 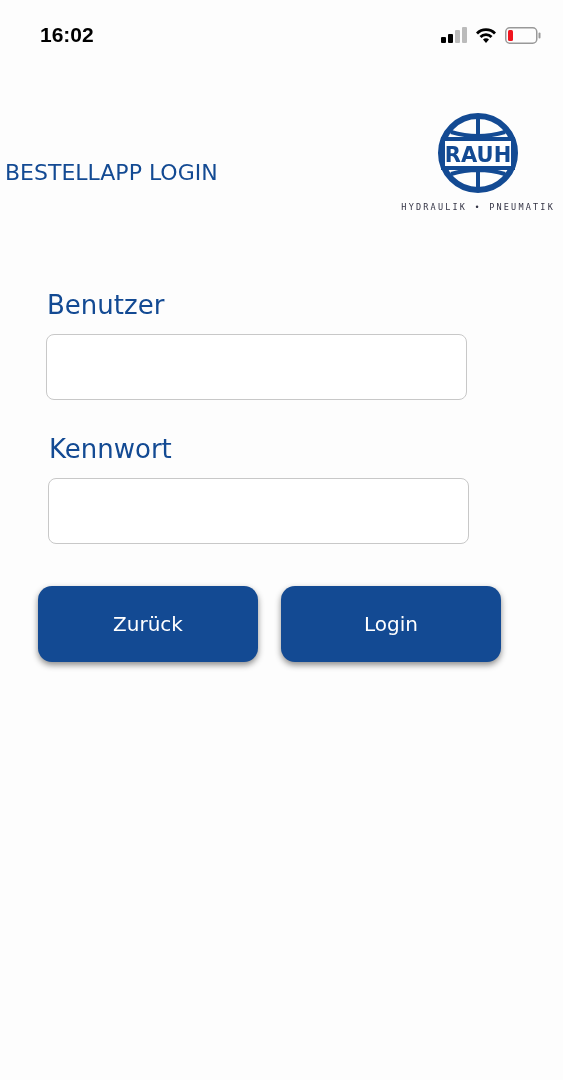 I want to click on field-label: Benutzer, so click(x=106, y=305).